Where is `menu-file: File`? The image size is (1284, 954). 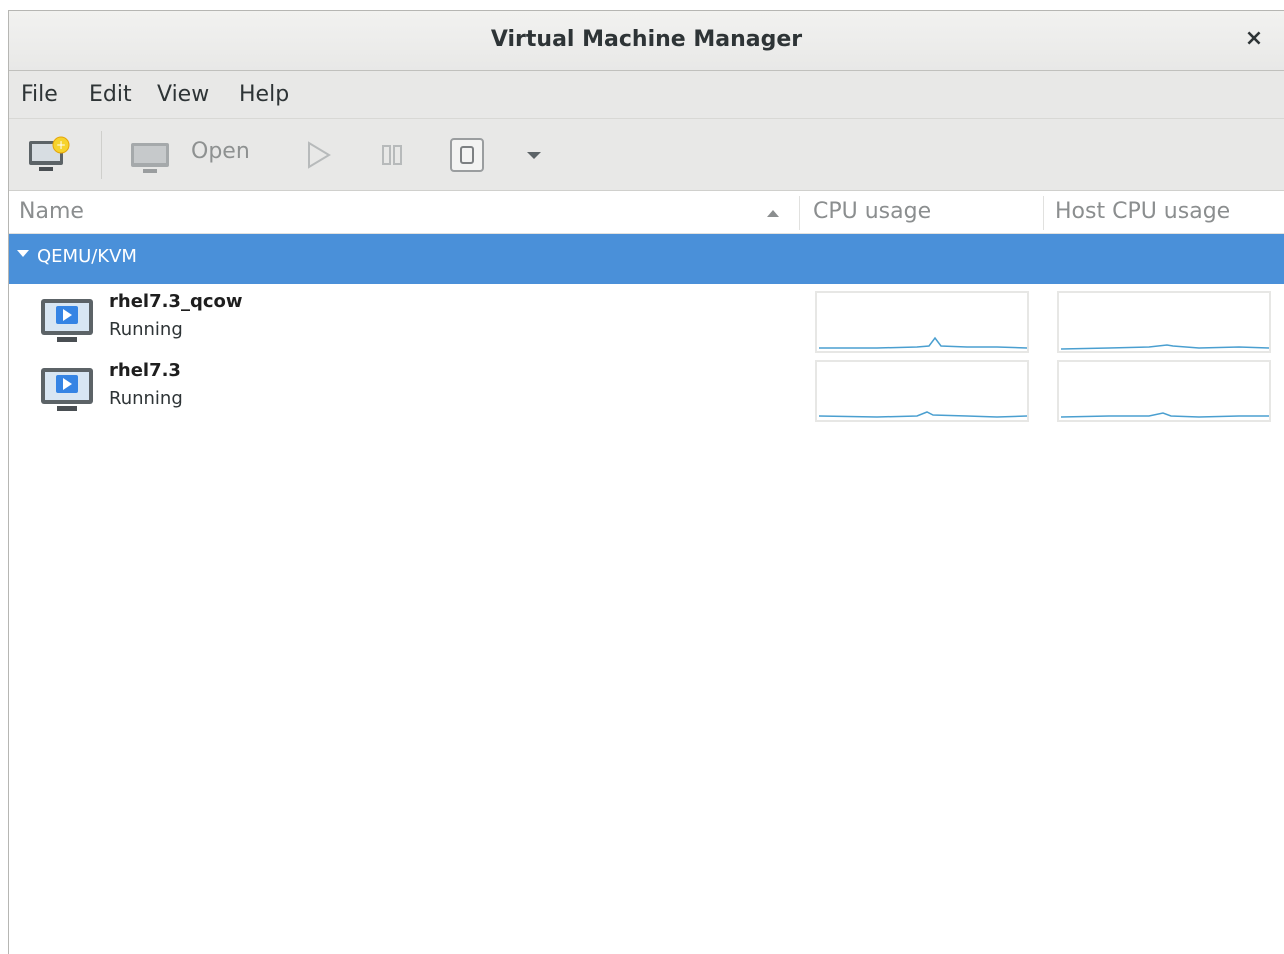
menu-file: File is located at coordinates (39, 94).